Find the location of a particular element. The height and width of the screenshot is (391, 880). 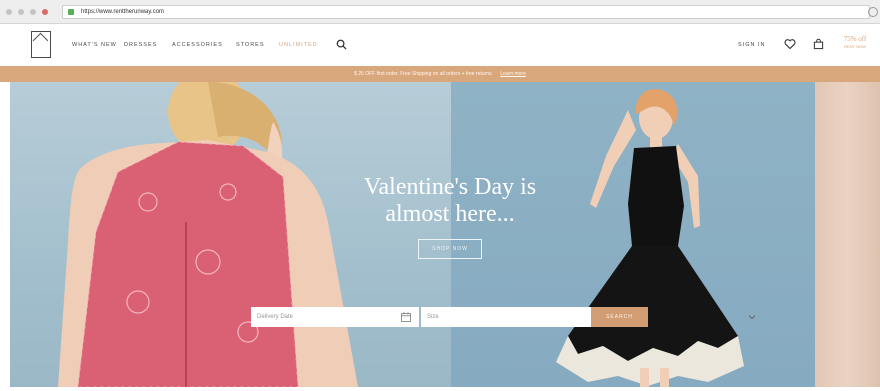

search-button: SEARCH is located at coordinates (619, 317).